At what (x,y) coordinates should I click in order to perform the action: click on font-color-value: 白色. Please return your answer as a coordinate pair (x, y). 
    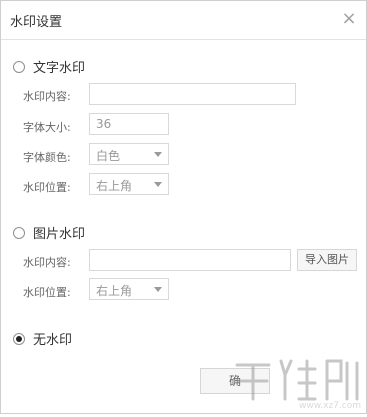
    Looking at the image, I should click on (108, 156).